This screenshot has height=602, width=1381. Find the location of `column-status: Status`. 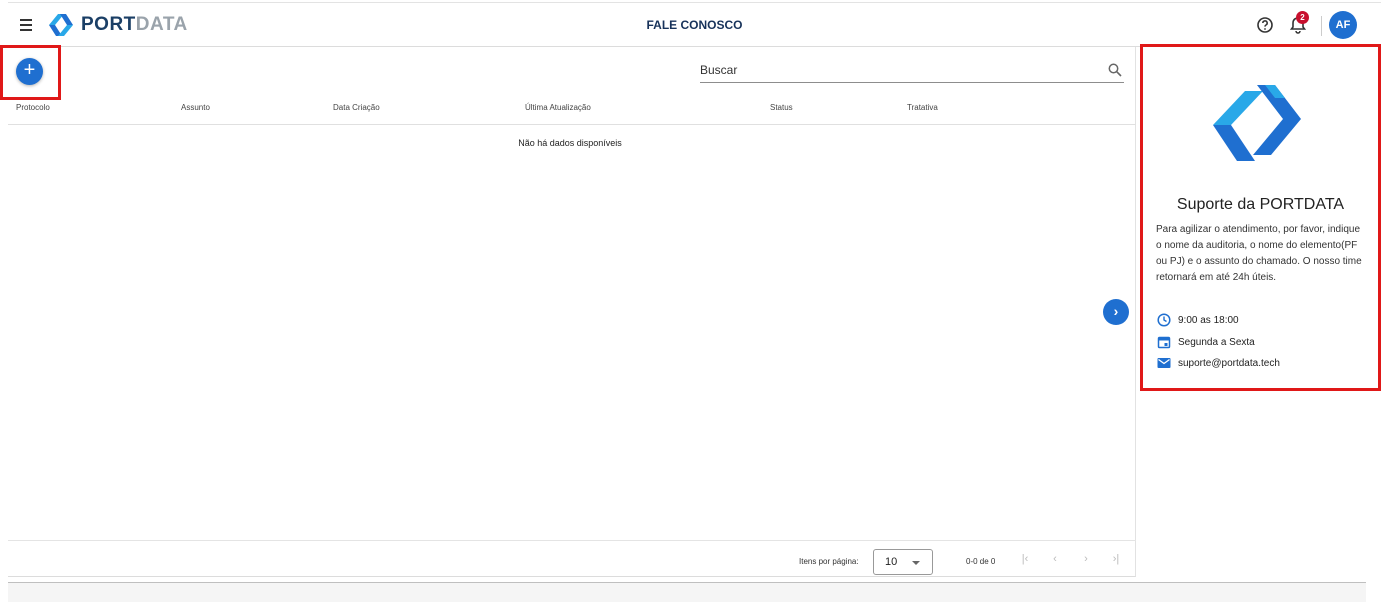

column-status: Status is located at coordinates (781, 107).